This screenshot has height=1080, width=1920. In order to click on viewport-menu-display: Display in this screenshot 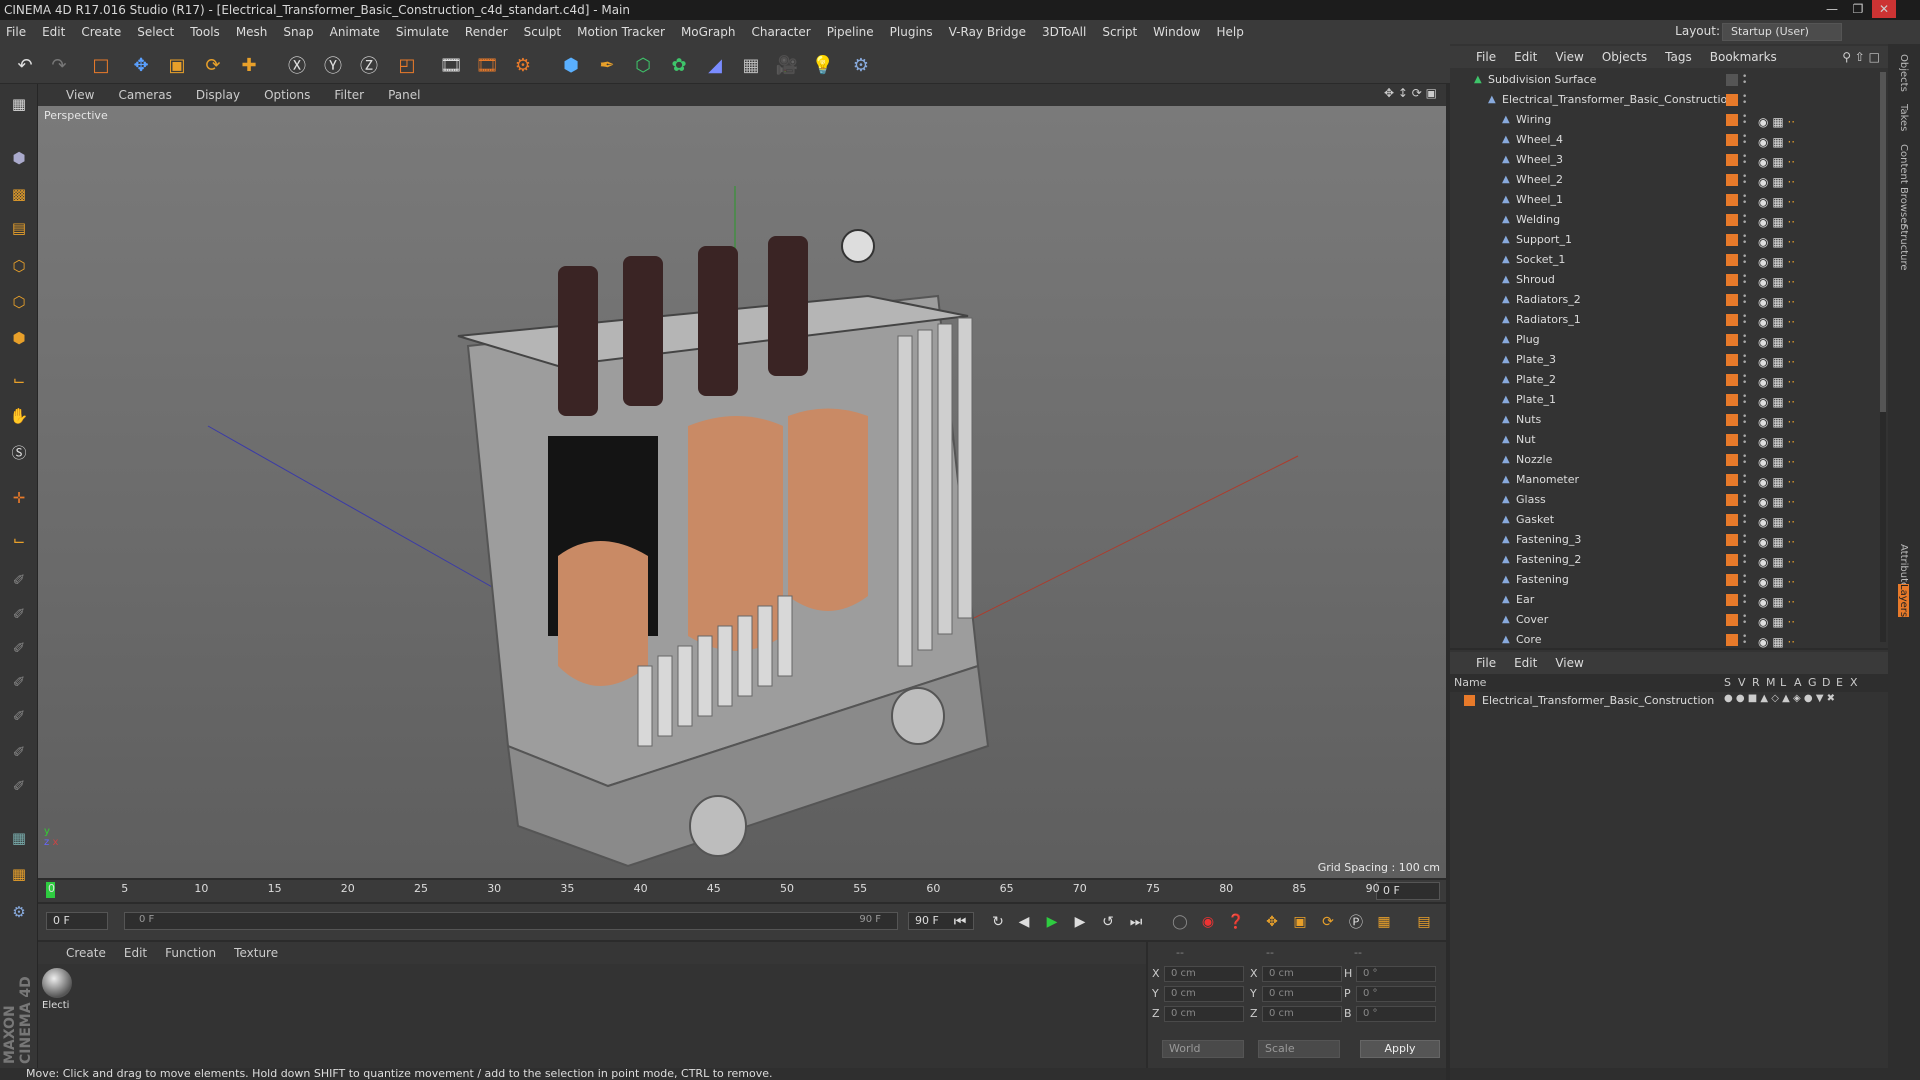, I will do `click(218, 95)`.